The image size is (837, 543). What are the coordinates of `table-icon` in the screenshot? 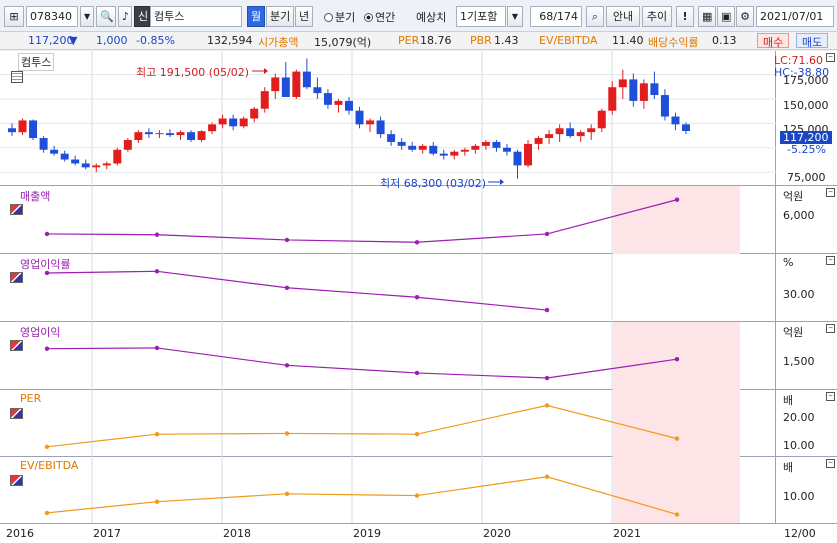 It's located at (17, 77).